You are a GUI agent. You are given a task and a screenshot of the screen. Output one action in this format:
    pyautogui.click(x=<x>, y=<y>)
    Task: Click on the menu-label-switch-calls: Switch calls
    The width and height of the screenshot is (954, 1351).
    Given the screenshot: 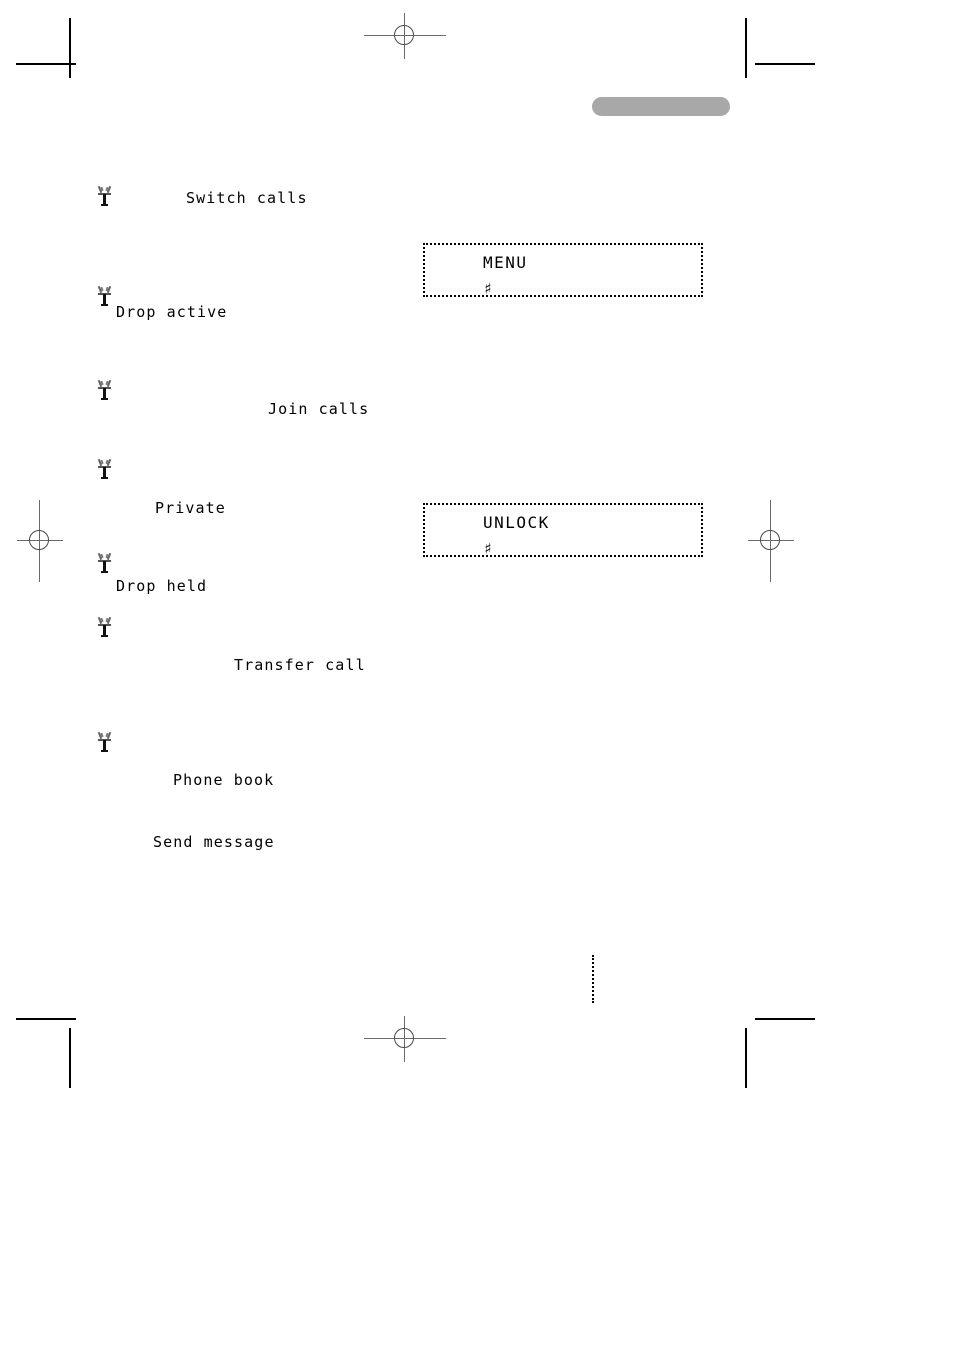 What is the action you would take?
    pyautogui.click(x=247, y=198)
    